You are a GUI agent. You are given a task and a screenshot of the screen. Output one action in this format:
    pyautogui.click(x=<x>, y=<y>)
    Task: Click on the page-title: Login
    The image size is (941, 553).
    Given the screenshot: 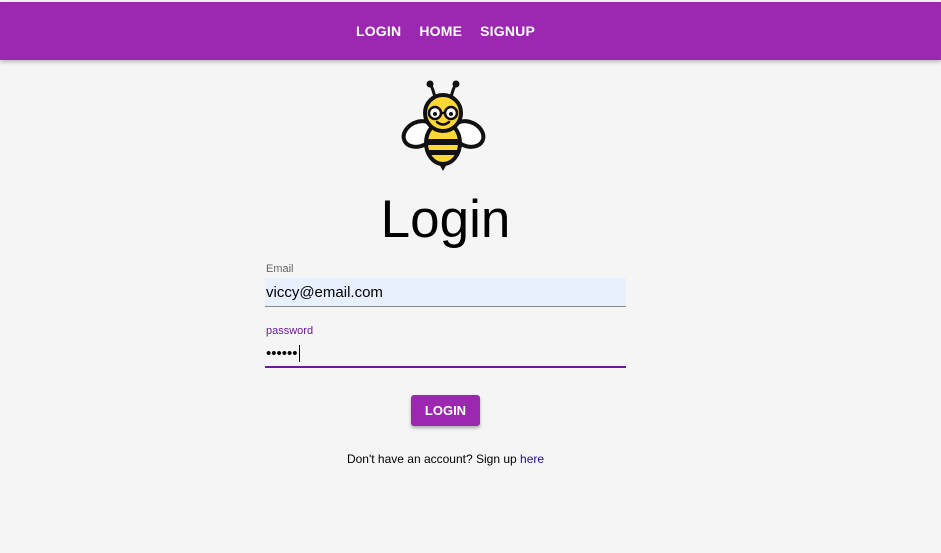 What is the action you would take?
    pyautogui.click(x=445, y=219)
    